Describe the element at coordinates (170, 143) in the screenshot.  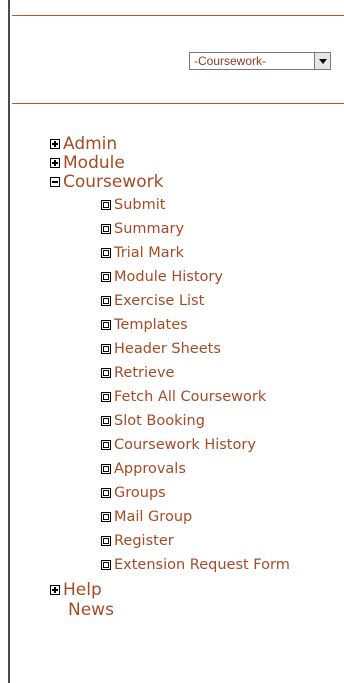
I see `tree-item-admin: Admin` at that location.